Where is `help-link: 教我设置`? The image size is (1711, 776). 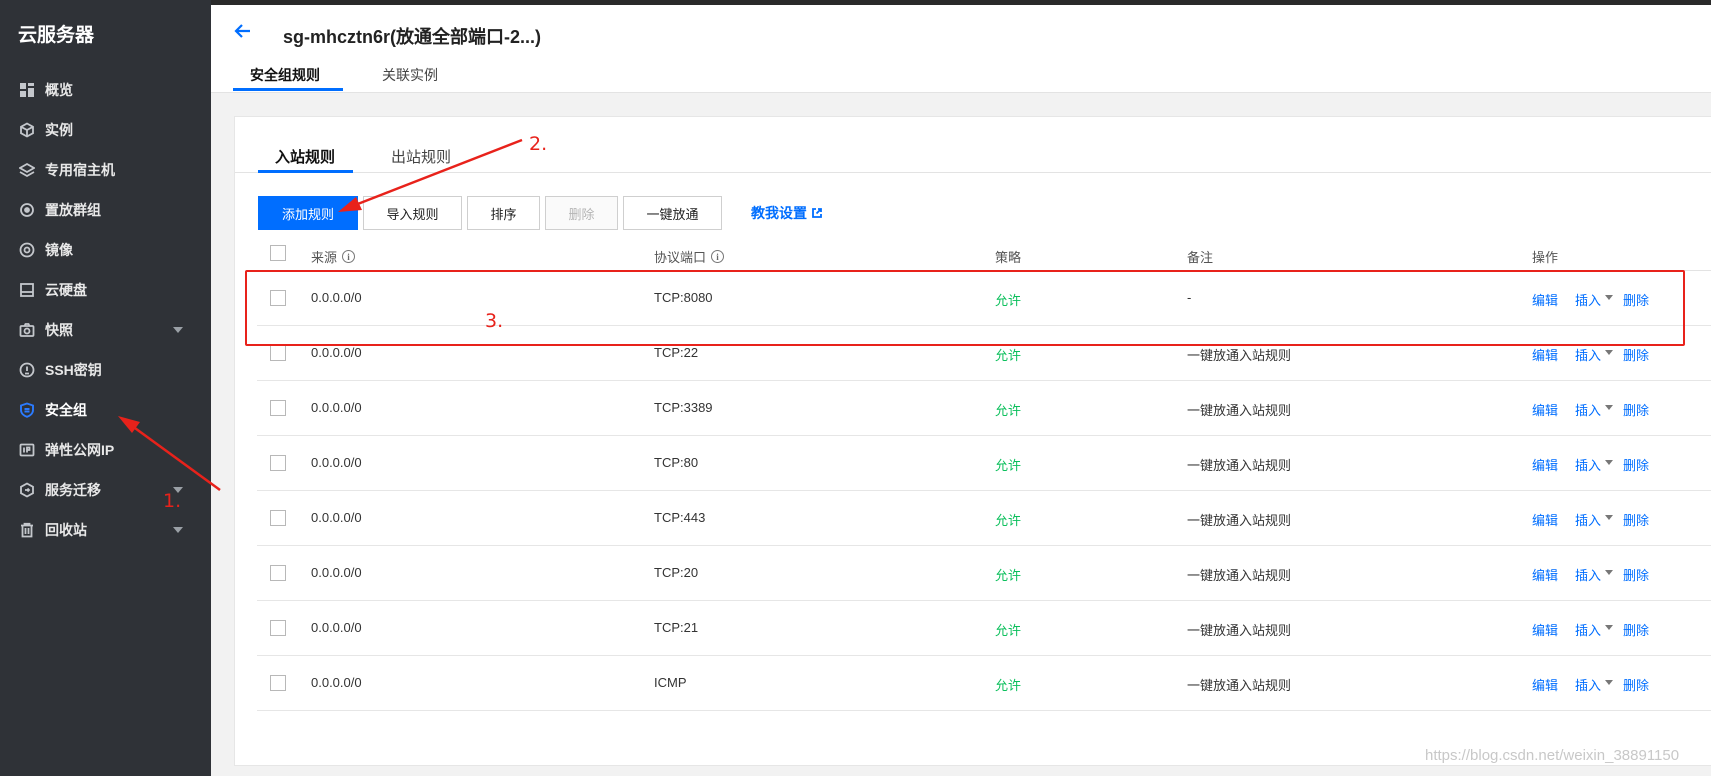
help-link: 教我设置 is located at coordinates (787, 213).